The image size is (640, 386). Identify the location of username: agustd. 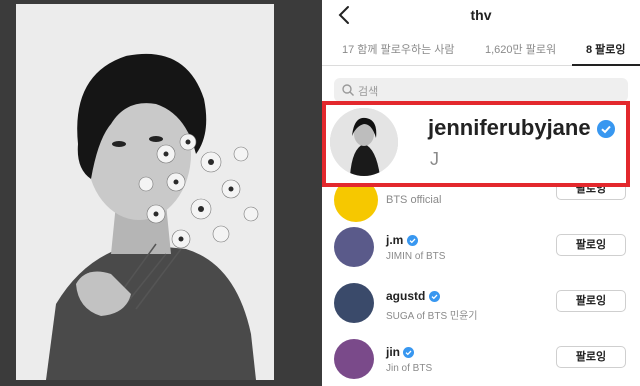
(413, 296).